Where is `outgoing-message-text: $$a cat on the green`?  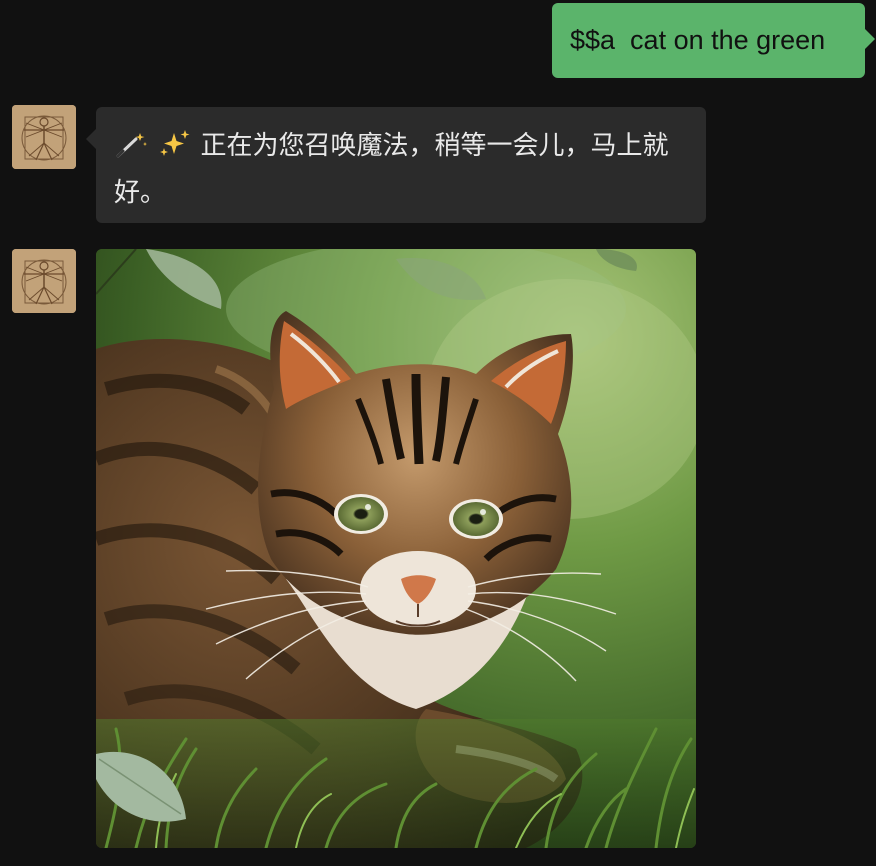 outgoing-message-text: $$a cat on the green is located at coordinates (698, 40).